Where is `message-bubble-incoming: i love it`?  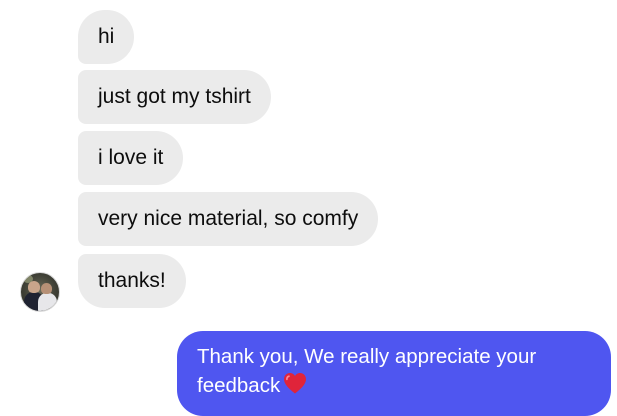 message-bubble-incoming: i love it is located at coordinates (131, 158).